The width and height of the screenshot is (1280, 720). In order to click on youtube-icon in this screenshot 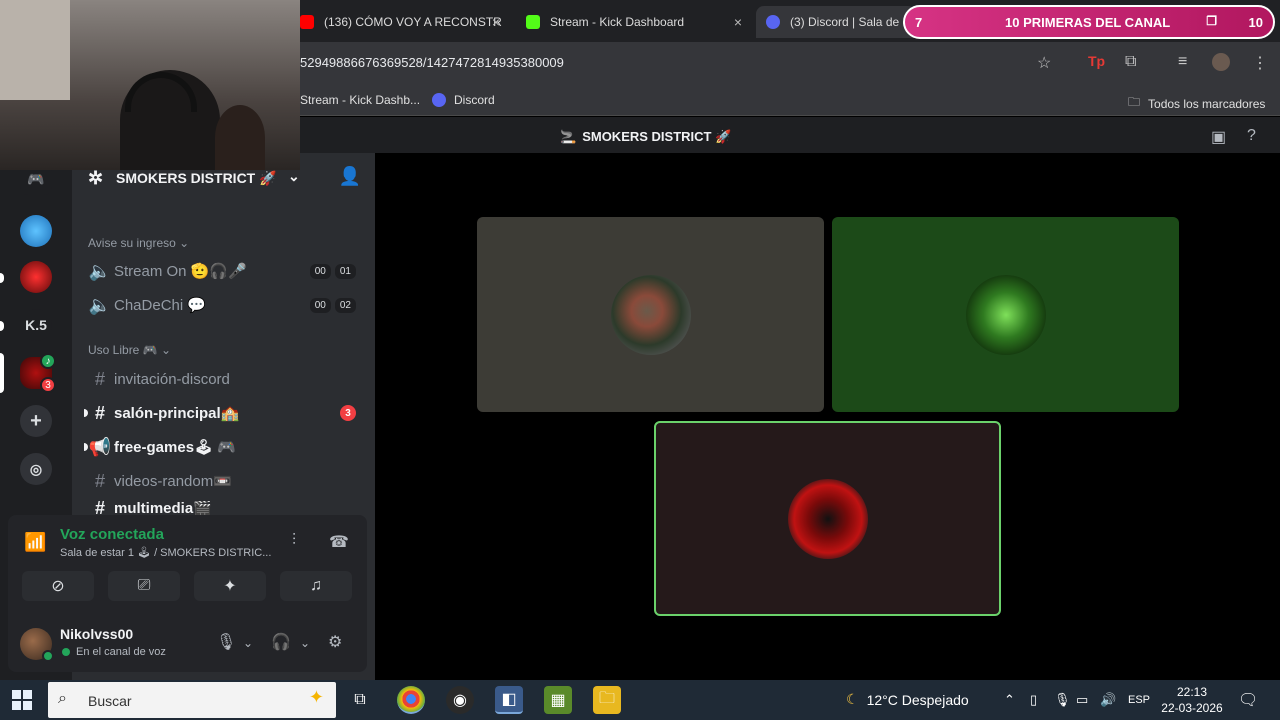, I will do `click(307, 22)`.